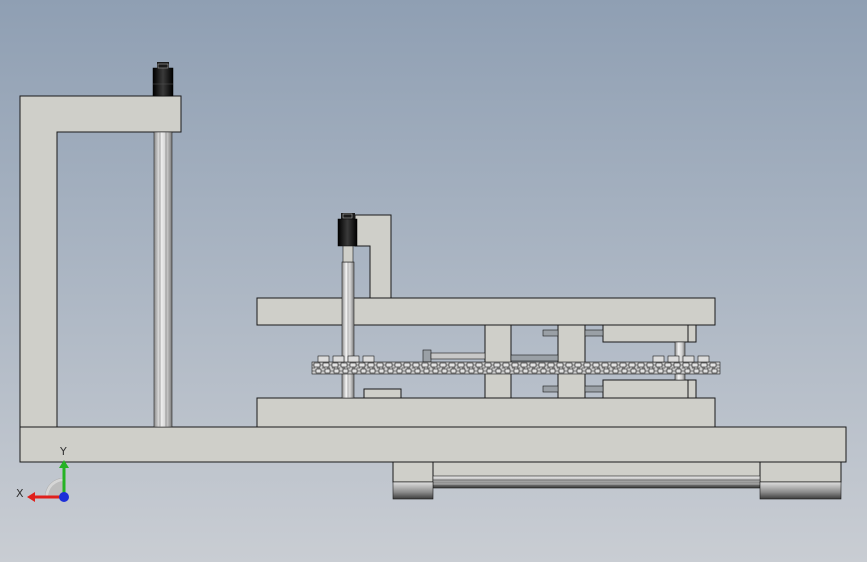 This screenshot has width=867, height=562. I want to click on x-axis-label: X, so click(20, 493).